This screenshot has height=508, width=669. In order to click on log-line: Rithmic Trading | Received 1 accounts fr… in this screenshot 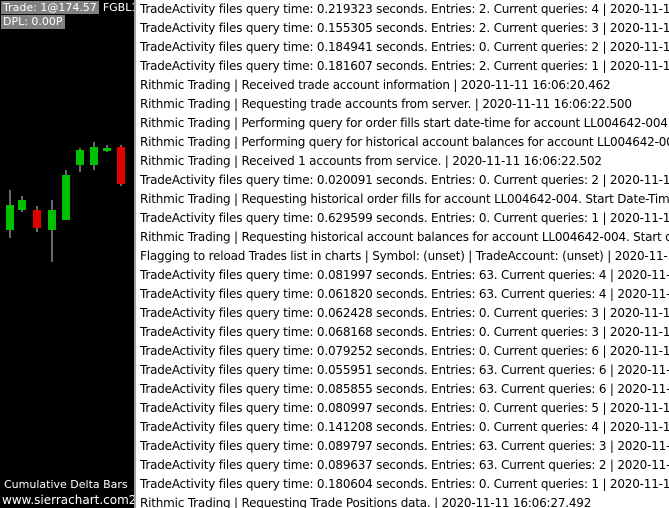, I will do `click(371, 161)`.